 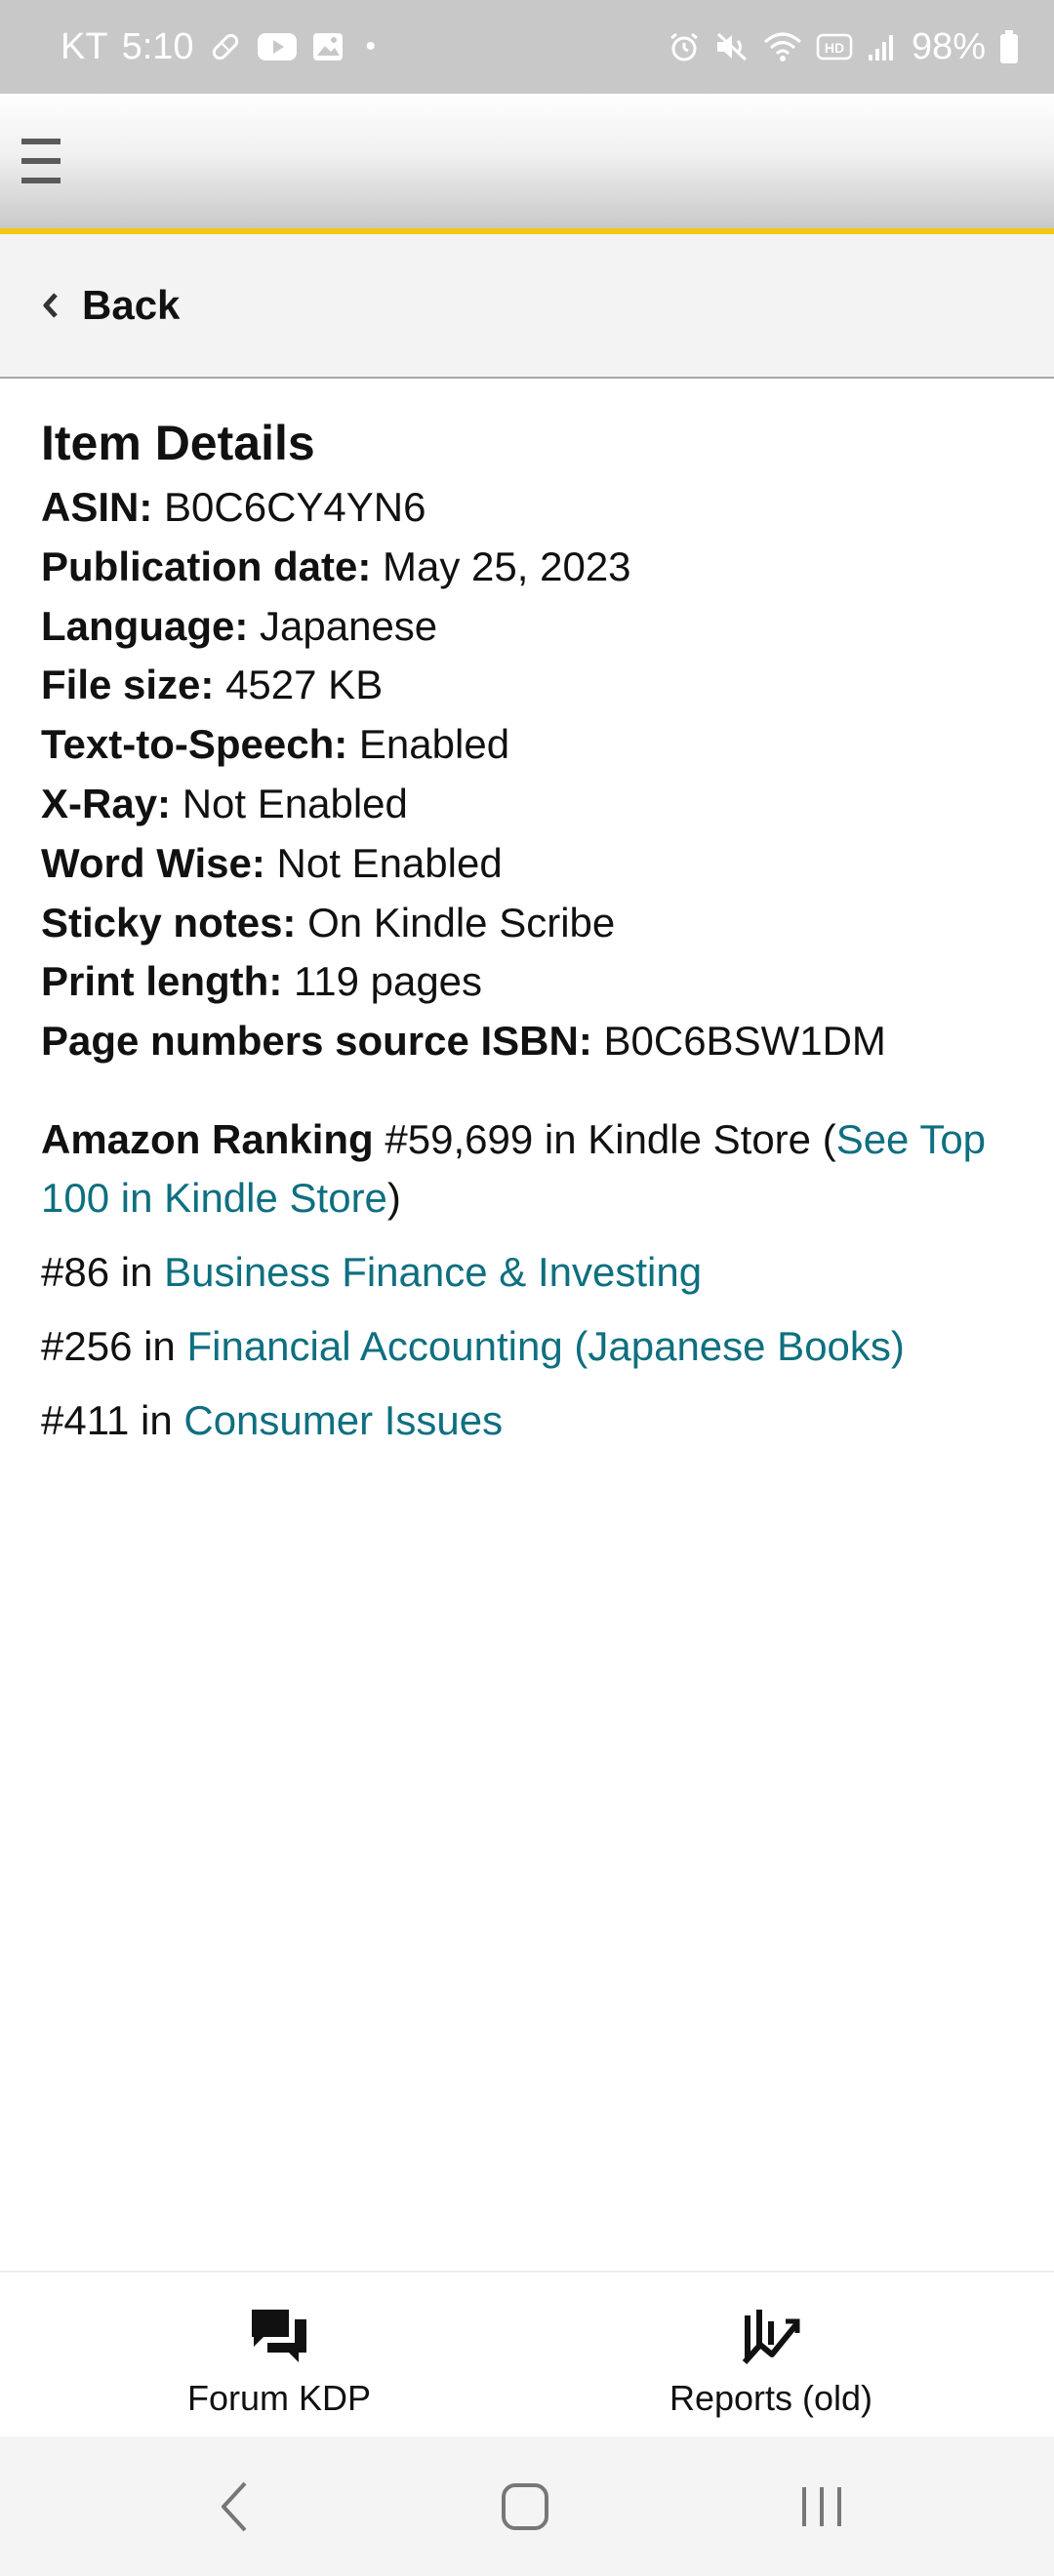 What do you see at coordinates (610, 1138) in the screenshot?
I see `ranking-main-text: #59,699 in Kindle Store (` at bounding box center [610, 1138].